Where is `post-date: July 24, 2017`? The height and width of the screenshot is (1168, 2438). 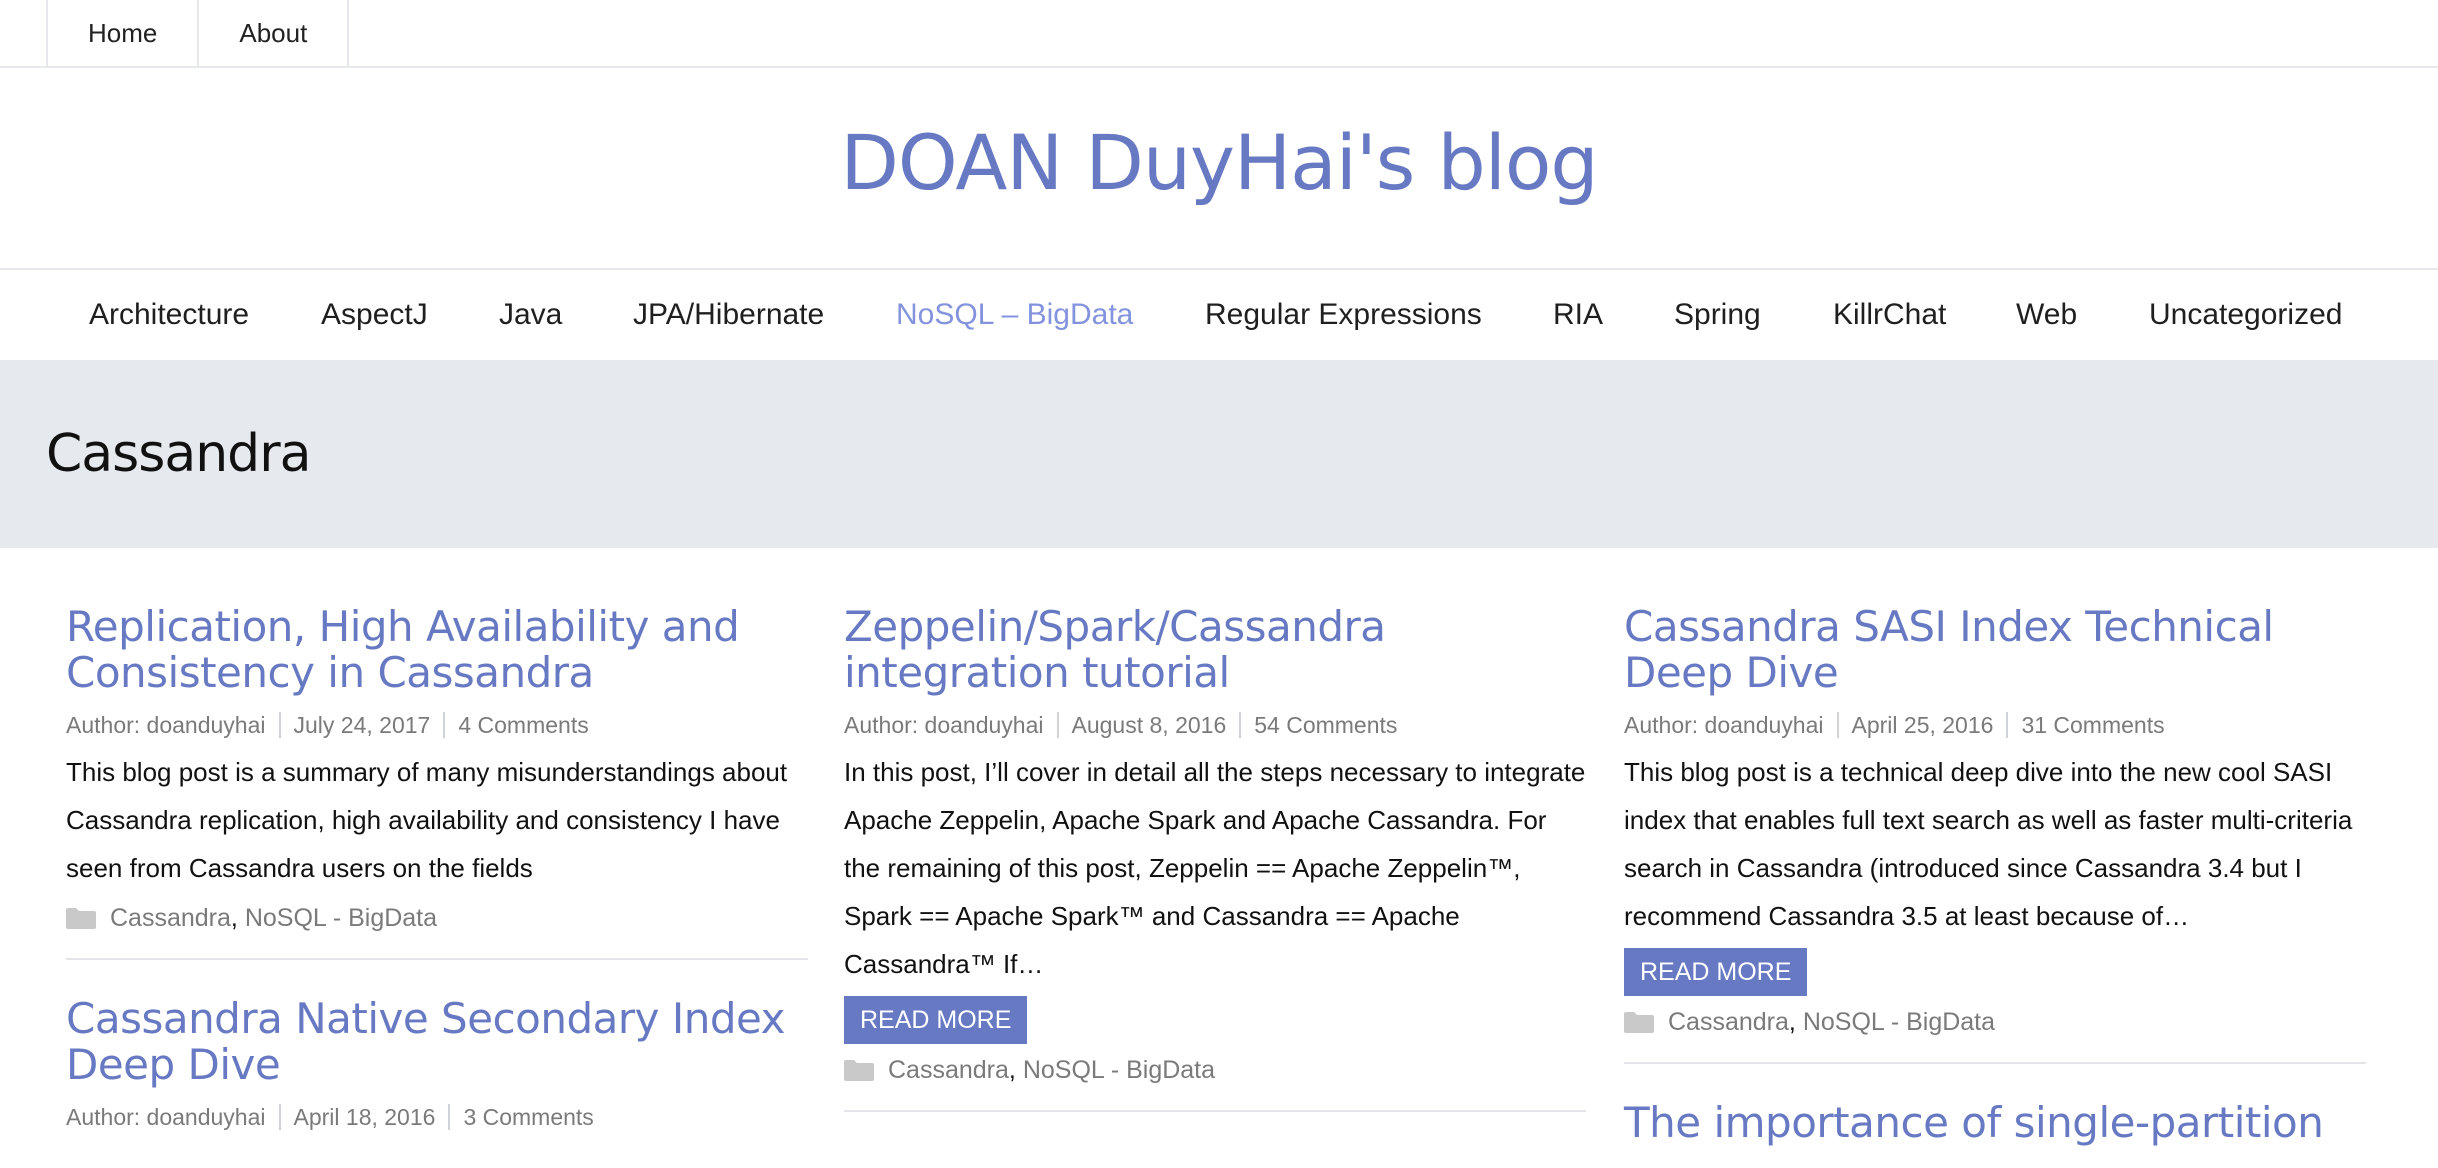
post-date: July 24, 2017 is located at coordinates (362, 724).